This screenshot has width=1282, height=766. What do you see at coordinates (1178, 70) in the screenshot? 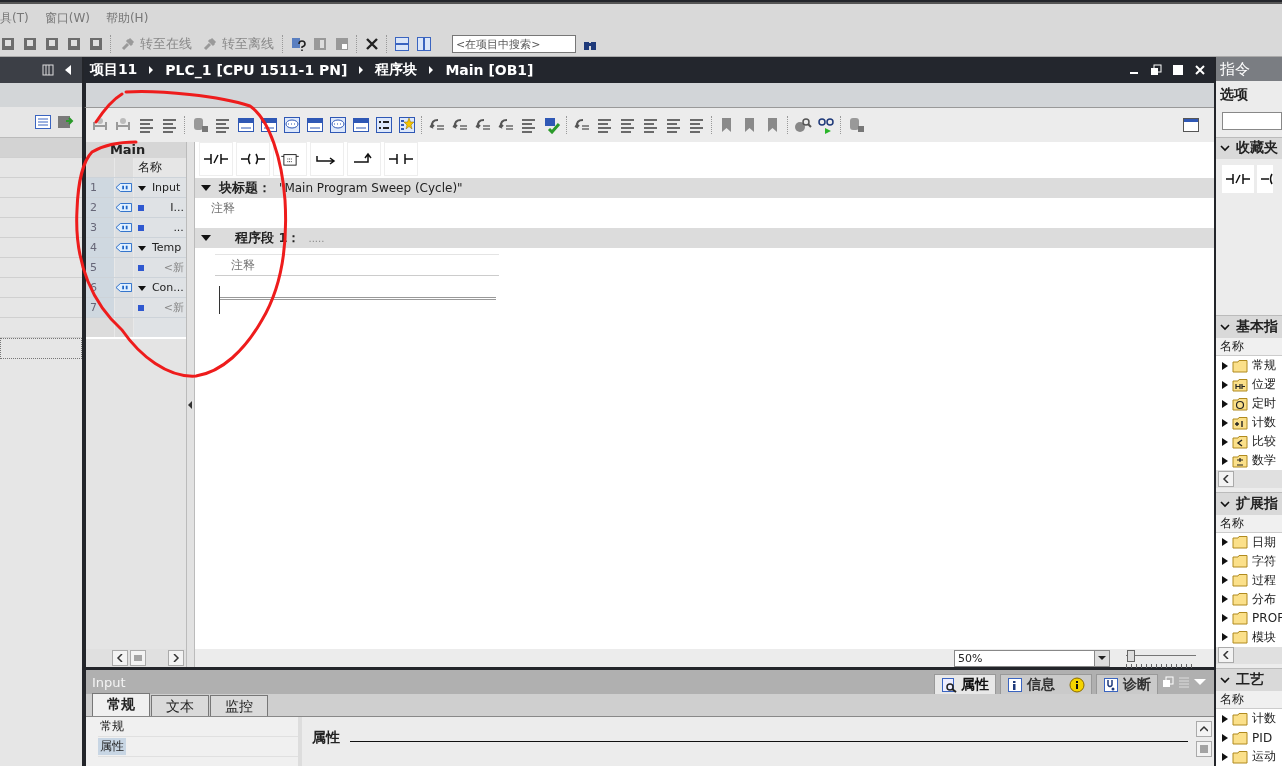
I see `maximize-icon` at bounding box center [1178, 70].